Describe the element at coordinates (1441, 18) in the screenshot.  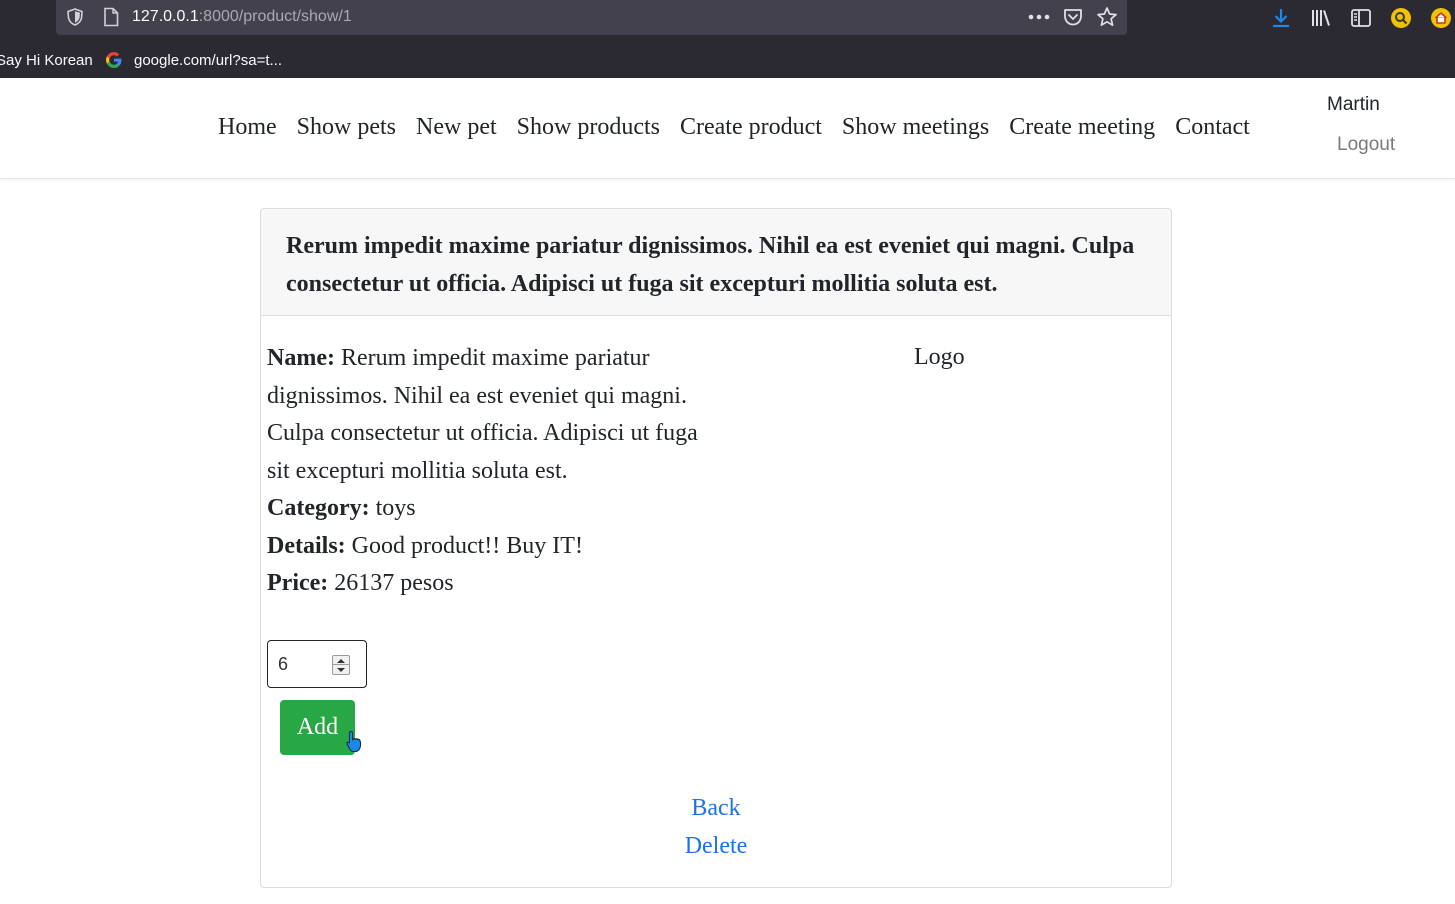
I see `home-extension-icon` at that location.